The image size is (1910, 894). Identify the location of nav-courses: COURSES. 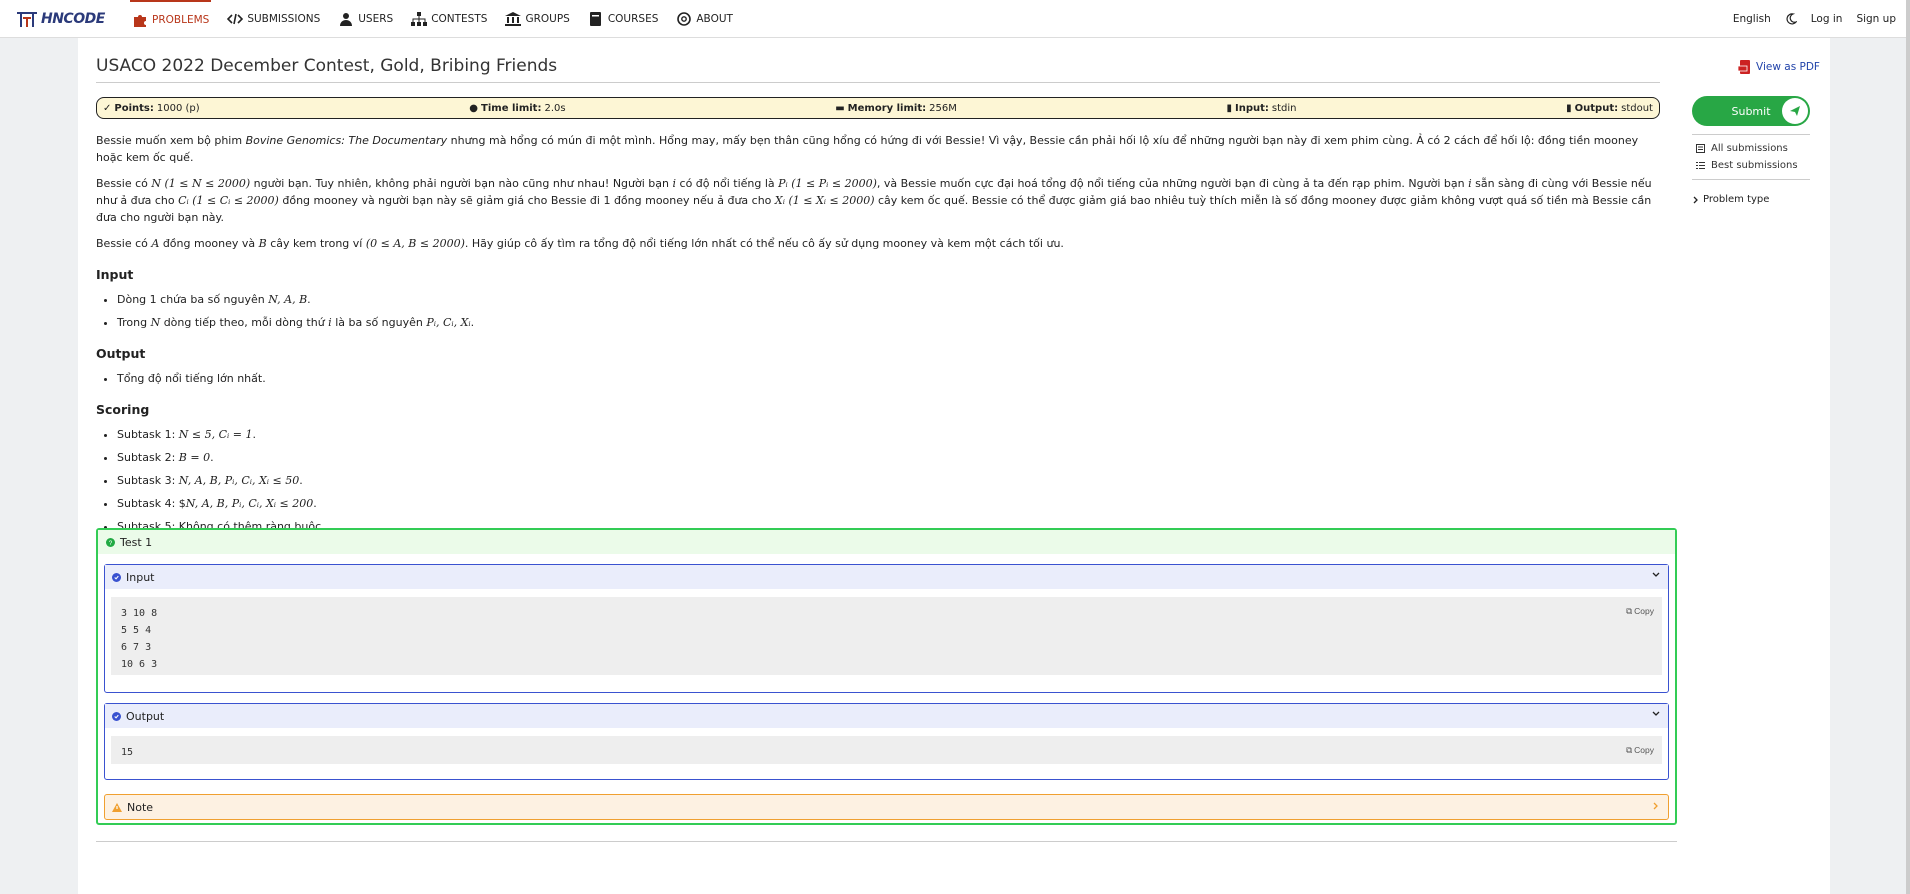
(623, 19).